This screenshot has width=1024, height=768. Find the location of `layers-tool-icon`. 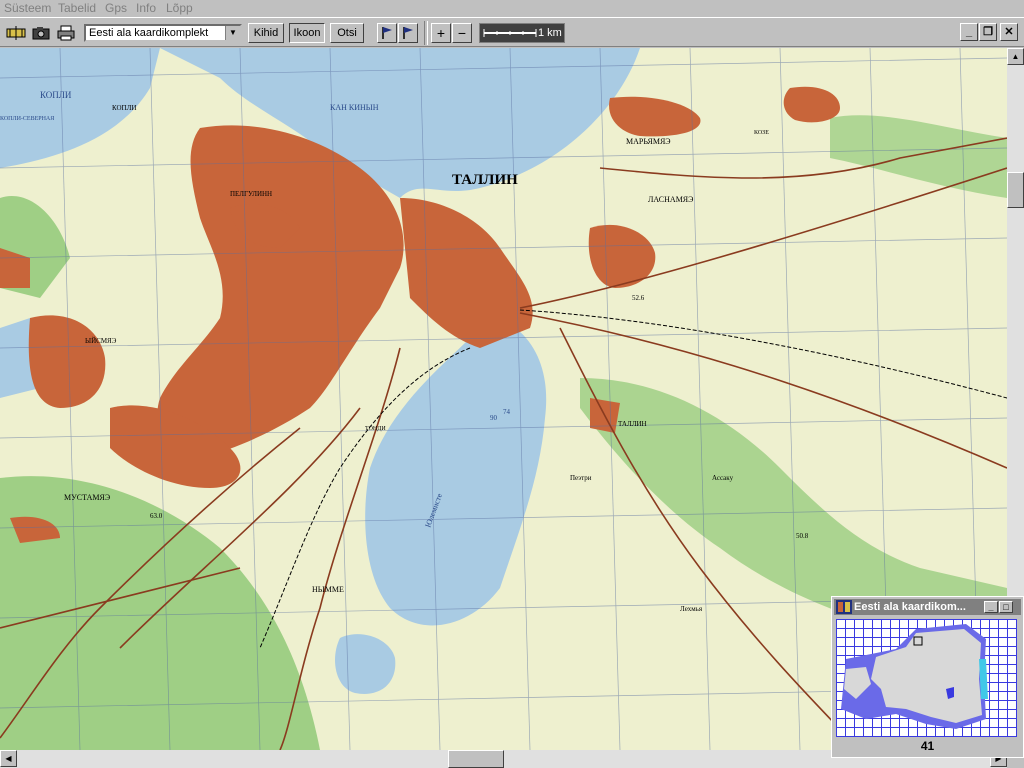

layers-tool-icon is located at coordinates (16, 33).